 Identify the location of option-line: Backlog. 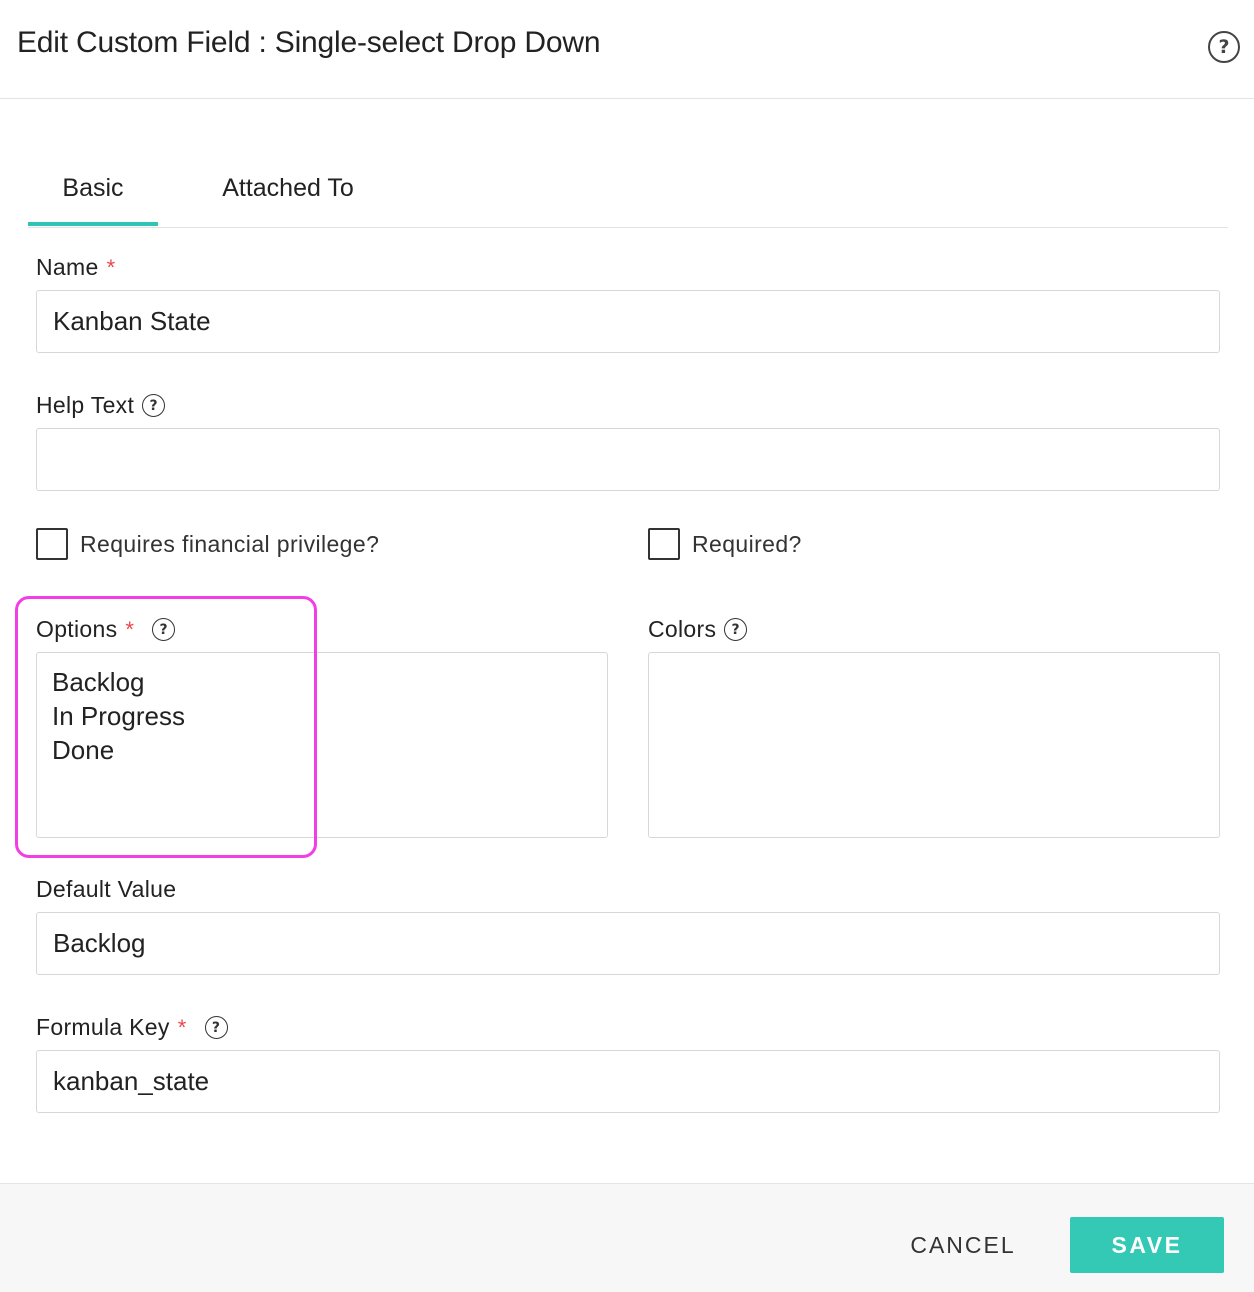
(98, 682).